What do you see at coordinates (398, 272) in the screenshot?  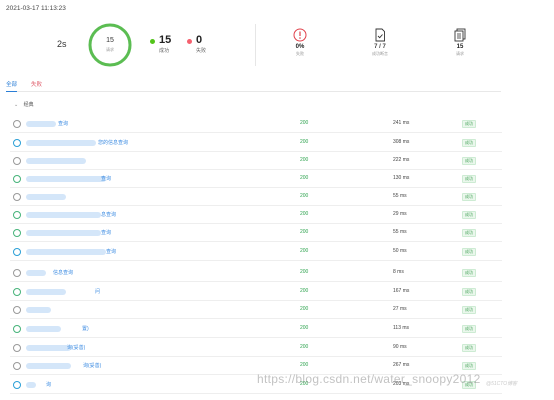 I see `response-time: 8 ms` at bounding box center [398, 272].